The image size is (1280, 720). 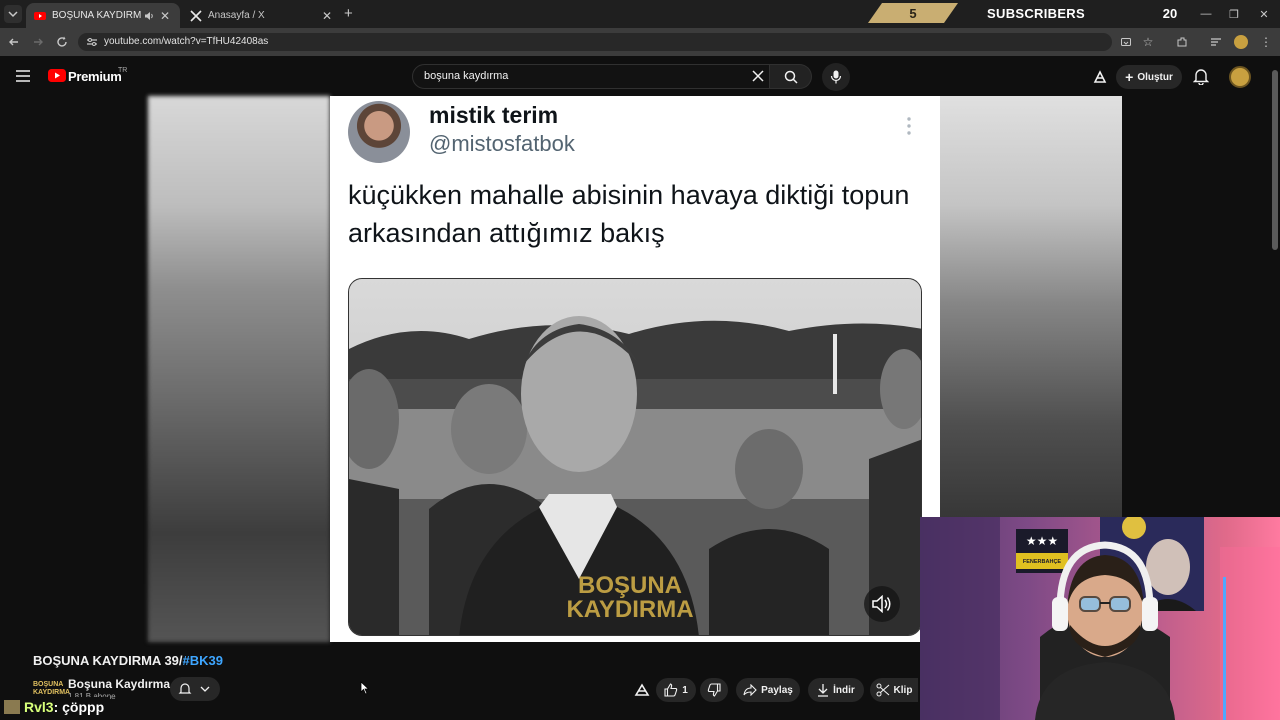 What do you see at coordinates (1206, 14) in the screenshot?
I see `minimize-icon: —` at bounding box center [1206, 14].